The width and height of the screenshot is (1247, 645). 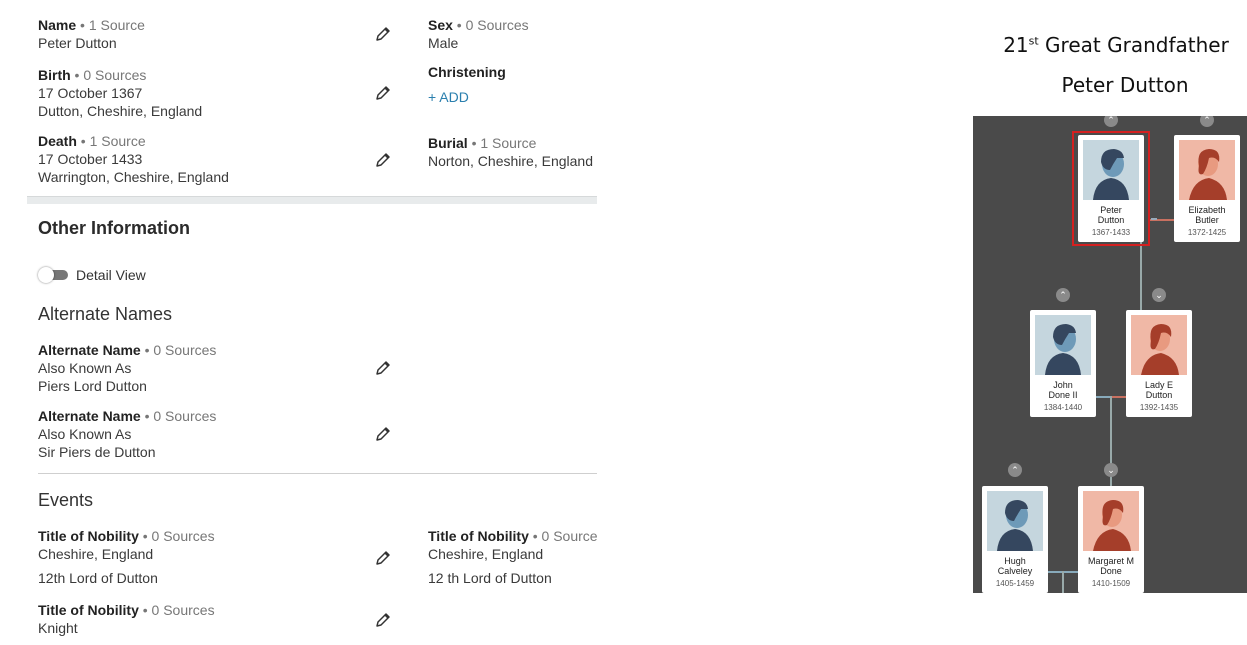 I want to click on birth-sources: • 0 Sources, so click(x=109, y=75).